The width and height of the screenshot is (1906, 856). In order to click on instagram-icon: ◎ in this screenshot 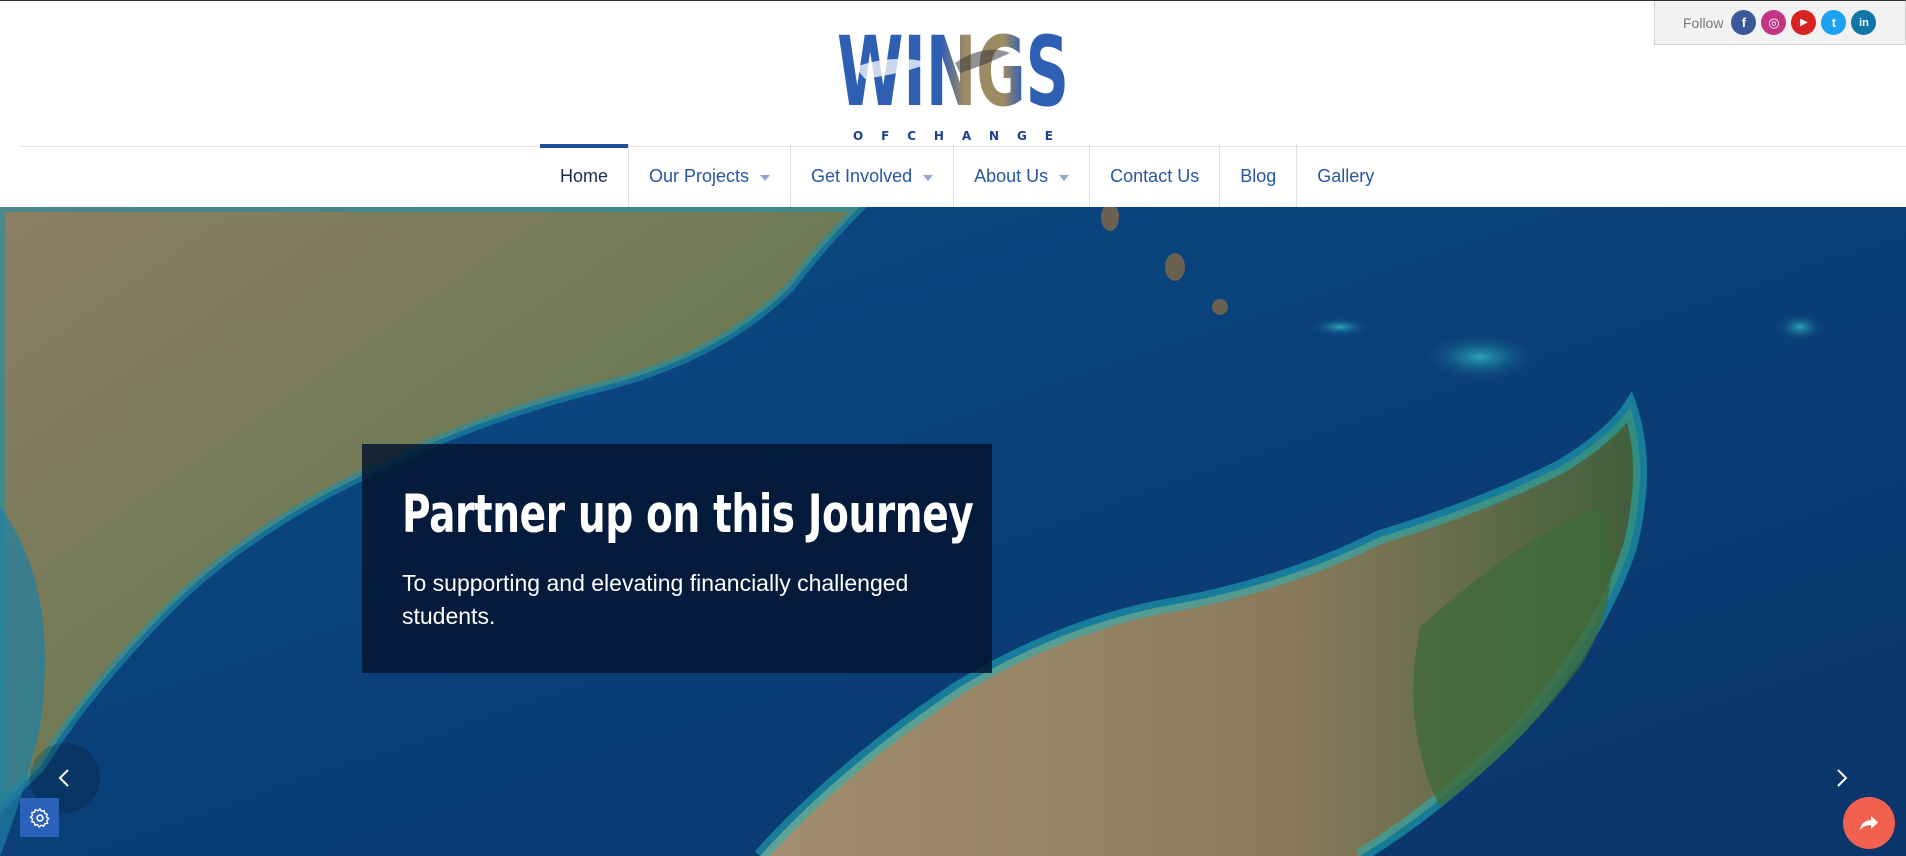, I will do `click(1774, 22)`.